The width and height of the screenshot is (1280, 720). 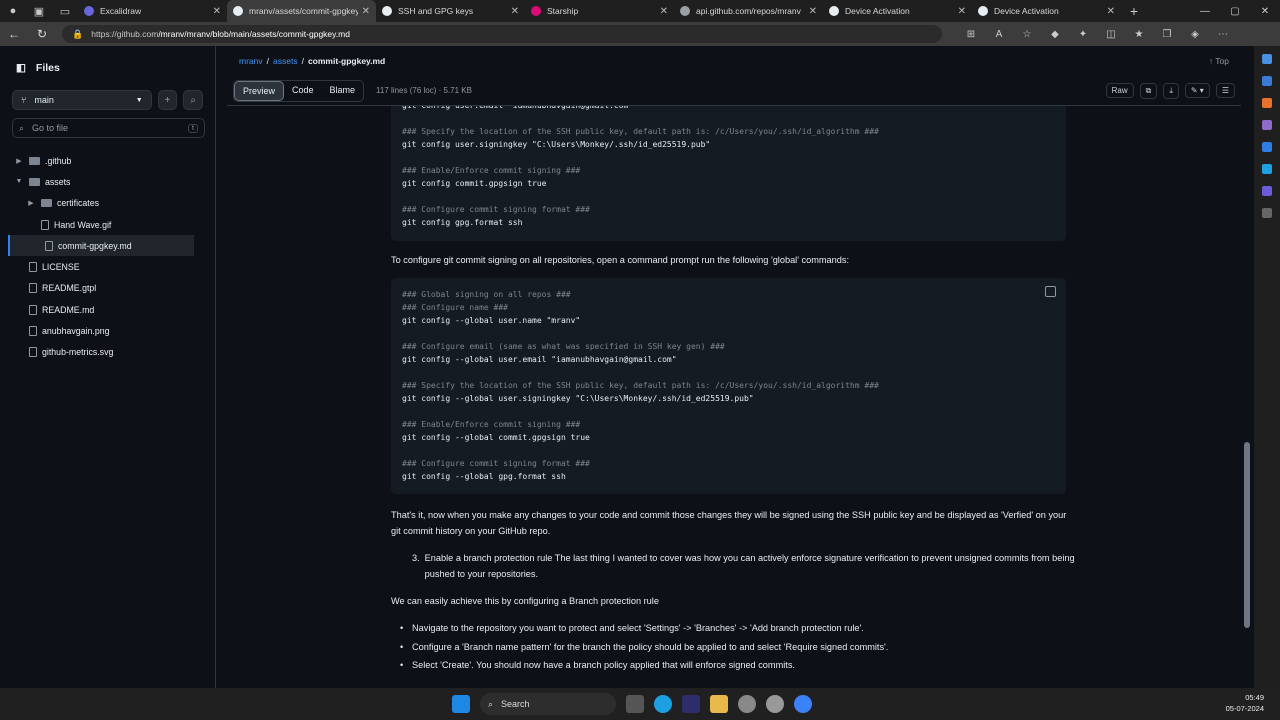 What do you see at coordinates (1083, 34) in the screenshot?
I see `extensions-puzzle-icon: ✦` at bounding box center [1083, 34].